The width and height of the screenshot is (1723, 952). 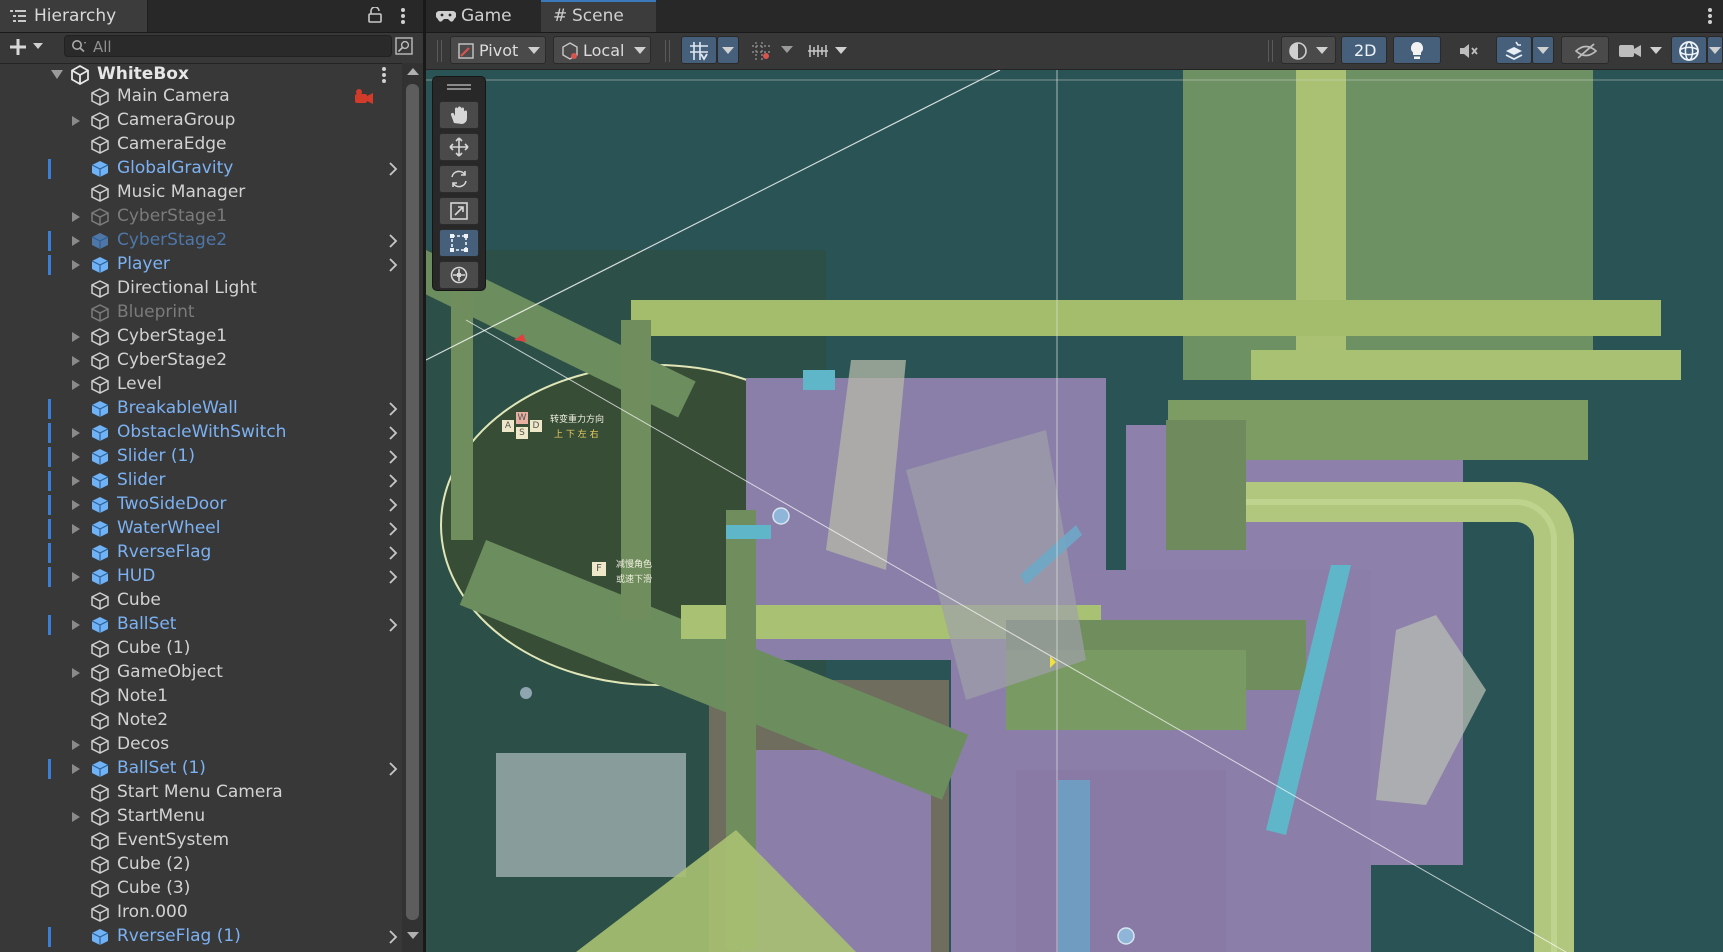 I want to click on overlay-drag-handle, so click(x=459, y=87).